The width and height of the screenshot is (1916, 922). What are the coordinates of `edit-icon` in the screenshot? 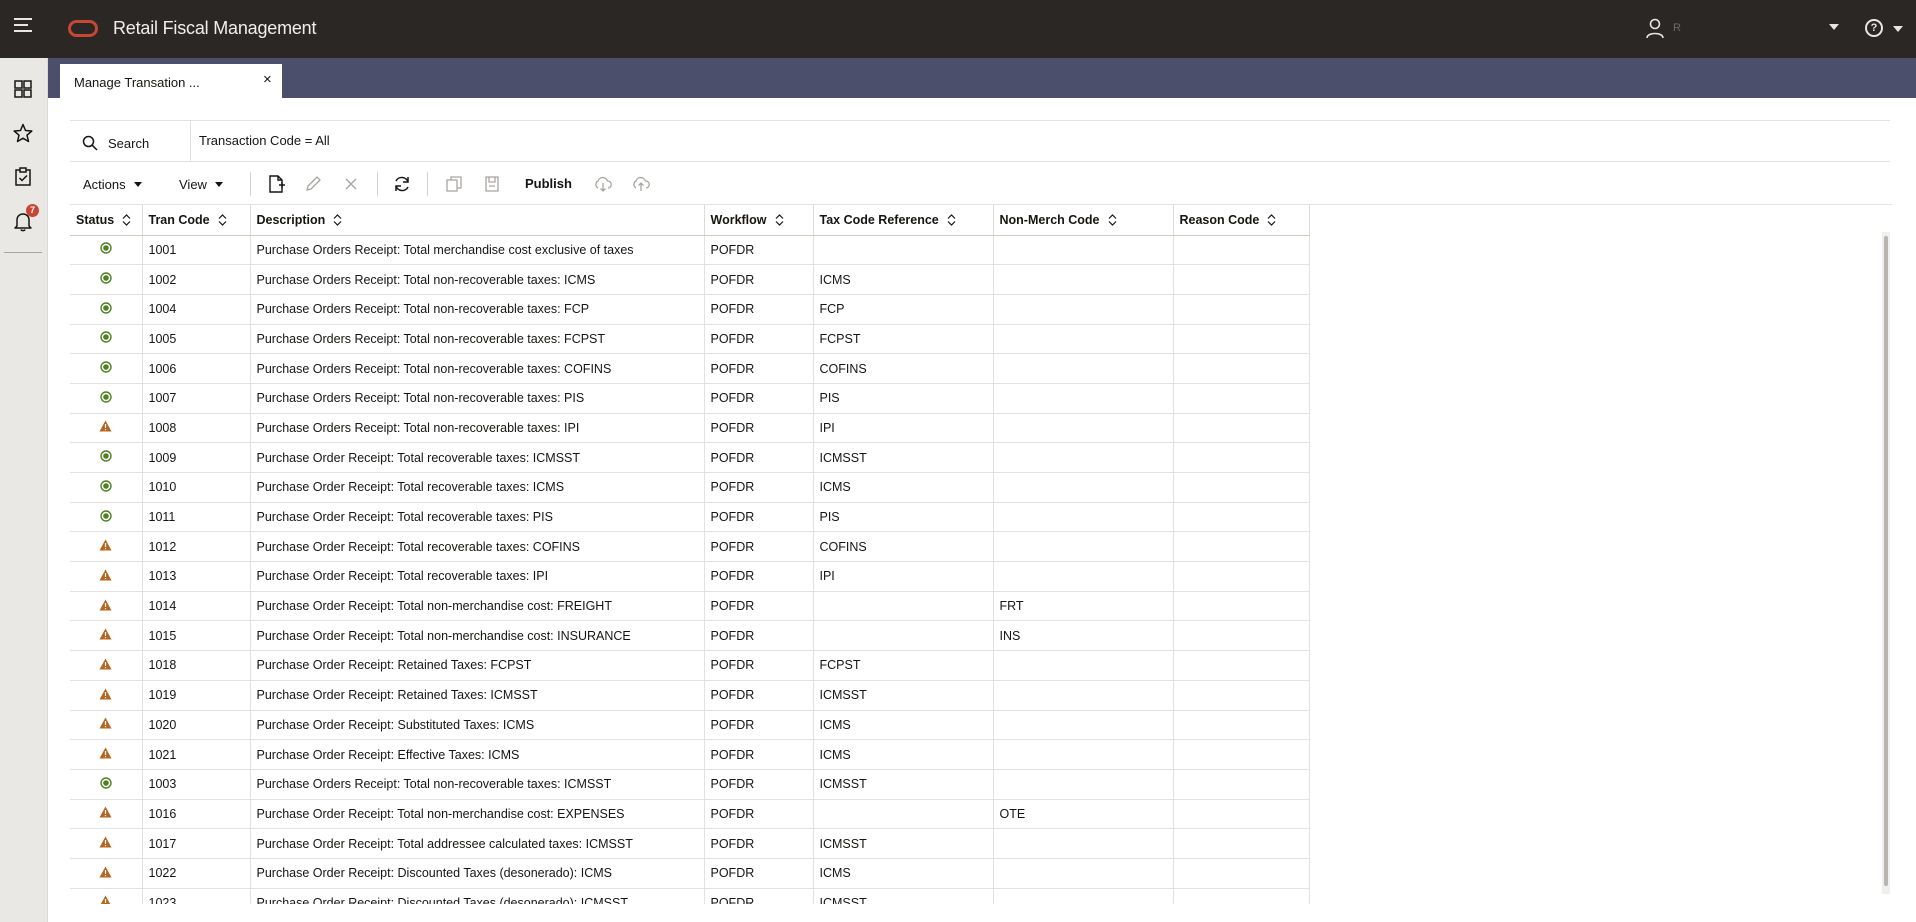 It's located at (313, 184).